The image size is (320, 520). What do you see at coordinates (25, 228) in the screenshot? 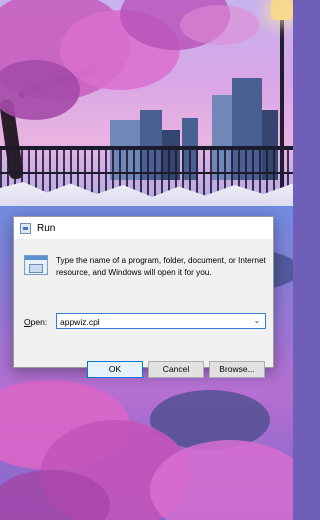
I see `run-icon` at bounding box center [25, 228].